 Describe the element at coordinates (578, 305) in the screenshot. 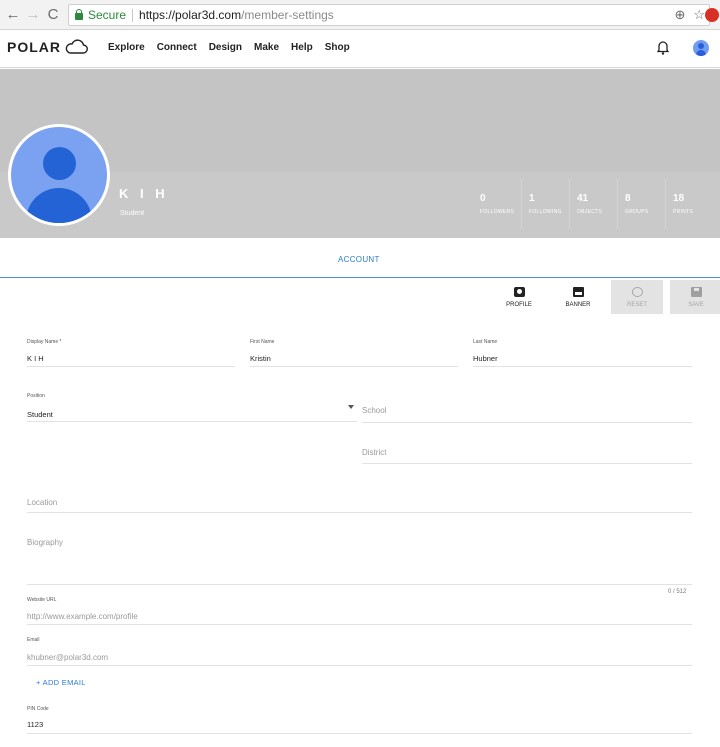

I see `banner-button-label: BANNER` at that location.